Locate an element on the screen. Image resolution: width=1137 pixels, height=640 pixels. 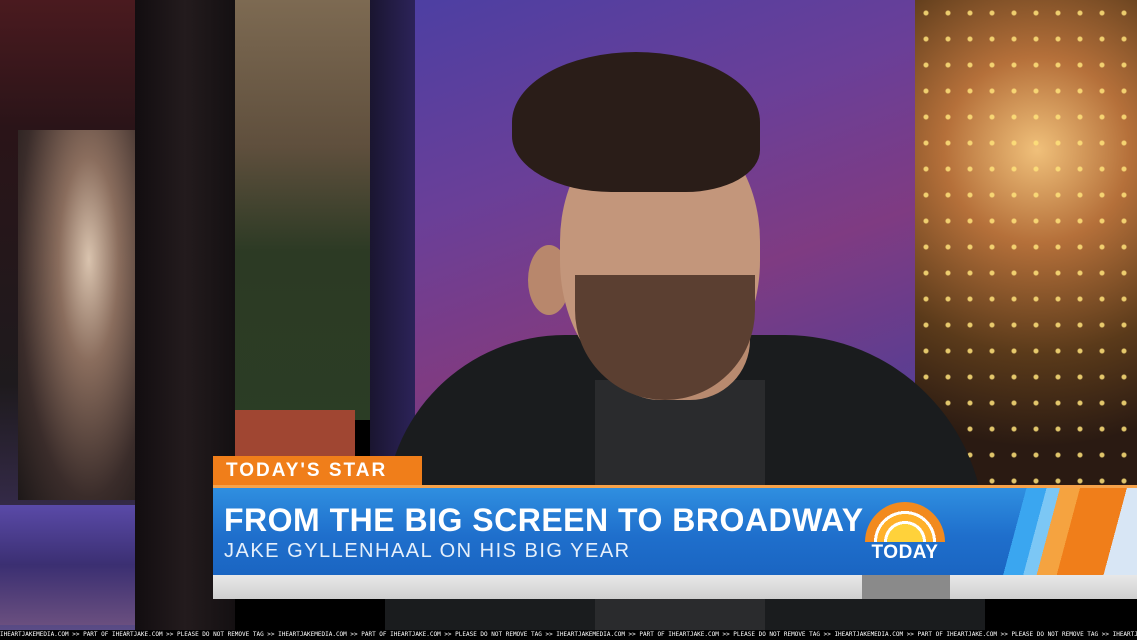
logo-underbar is located at coordinates (906, 587).